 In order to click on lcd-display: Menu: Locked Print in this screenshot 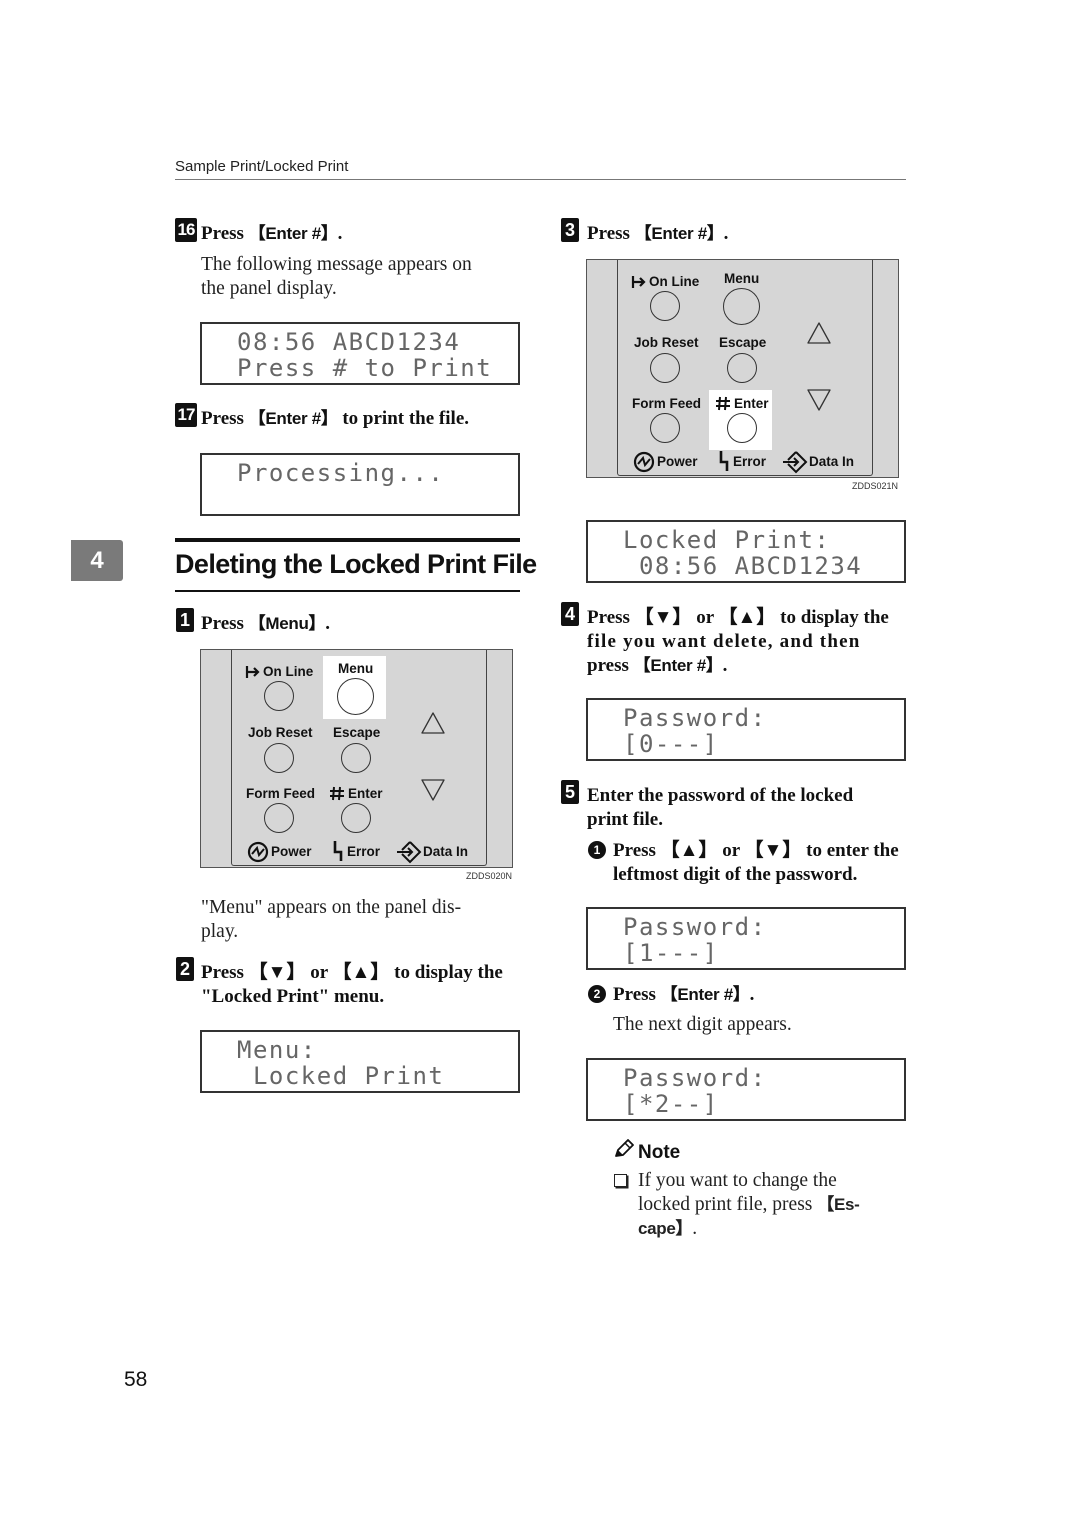, I will do `click(360, 1061)`.